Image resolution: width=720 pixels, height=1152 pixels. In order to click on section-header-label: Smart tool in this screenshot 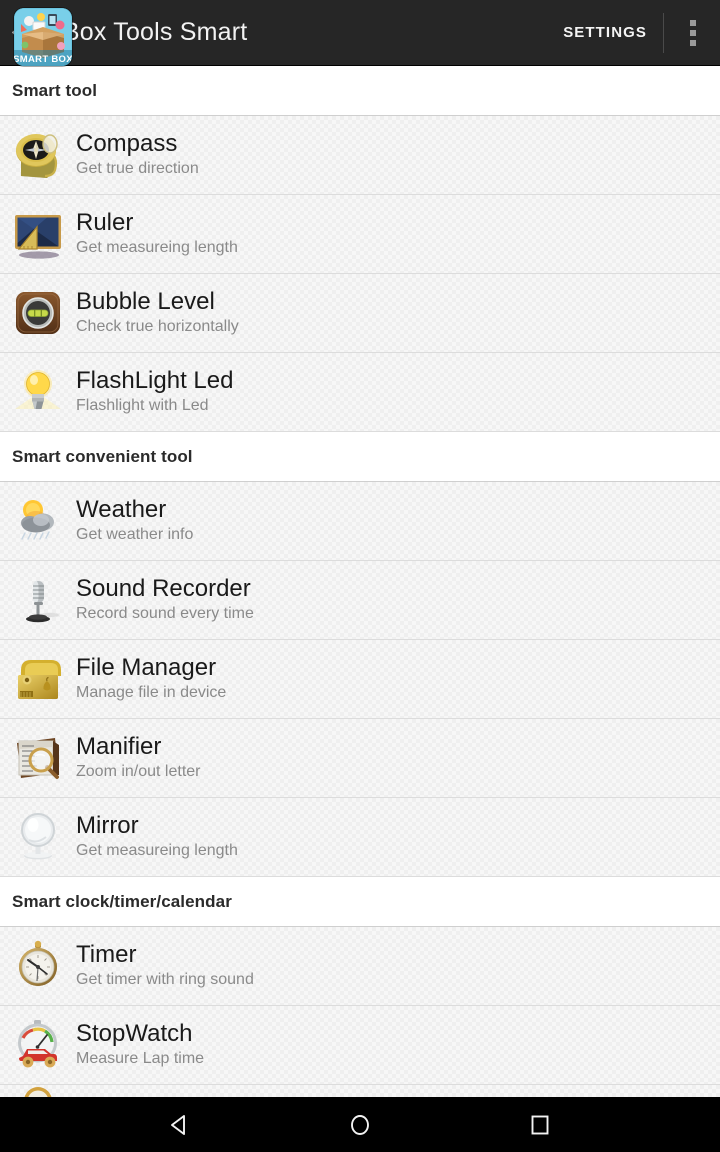, I will do `click(55, 90)`.